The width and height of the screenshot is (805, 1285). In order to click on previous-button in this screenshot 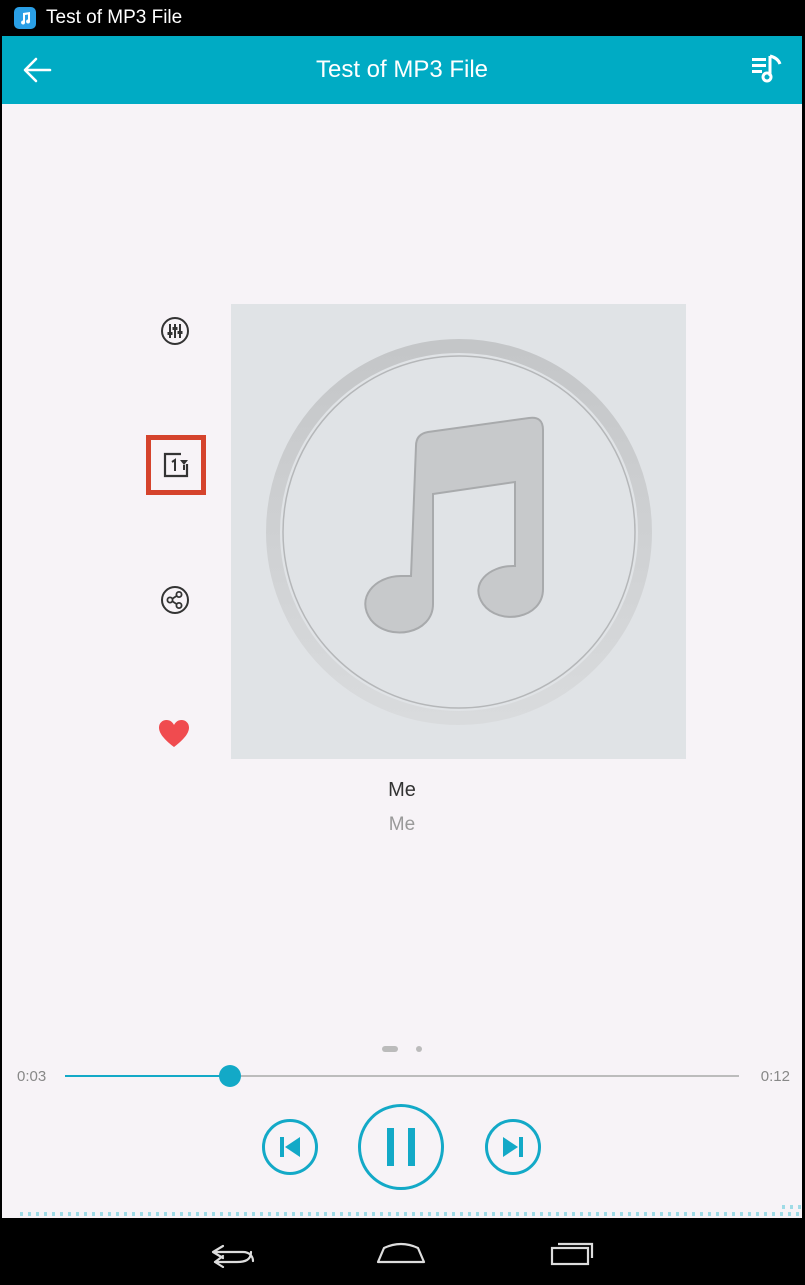, I will do `click(290, 1147)`.